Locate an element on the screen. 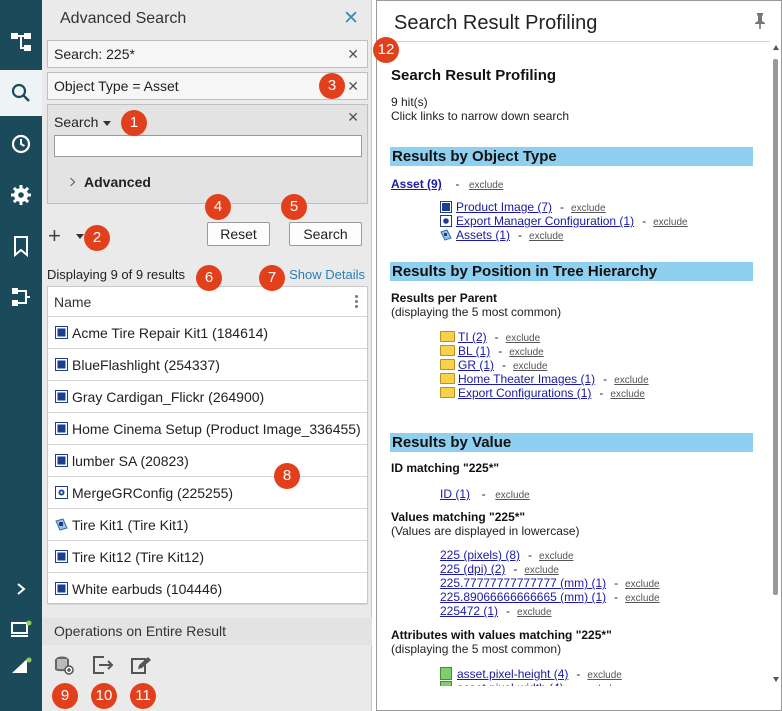 This screenshot has height=711, width=782. table-row: MergeGRConfig (225255) is located at coordinates (207, 493).